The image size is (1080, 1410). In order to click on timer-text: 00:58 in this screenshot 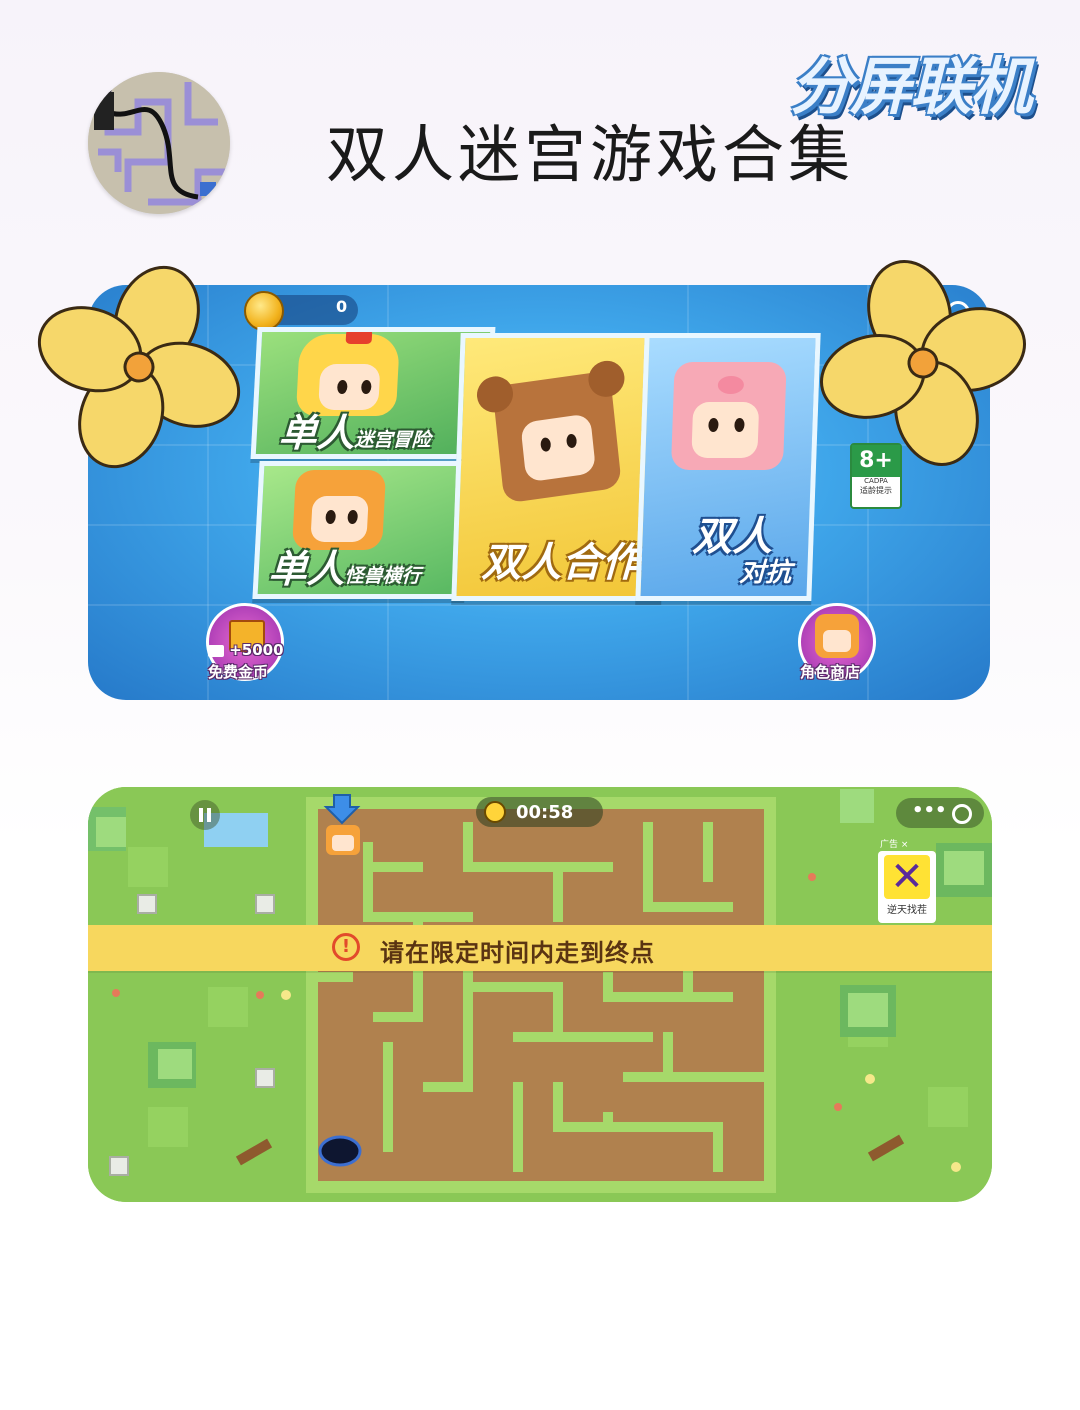, I will do `click(545, 812)`.